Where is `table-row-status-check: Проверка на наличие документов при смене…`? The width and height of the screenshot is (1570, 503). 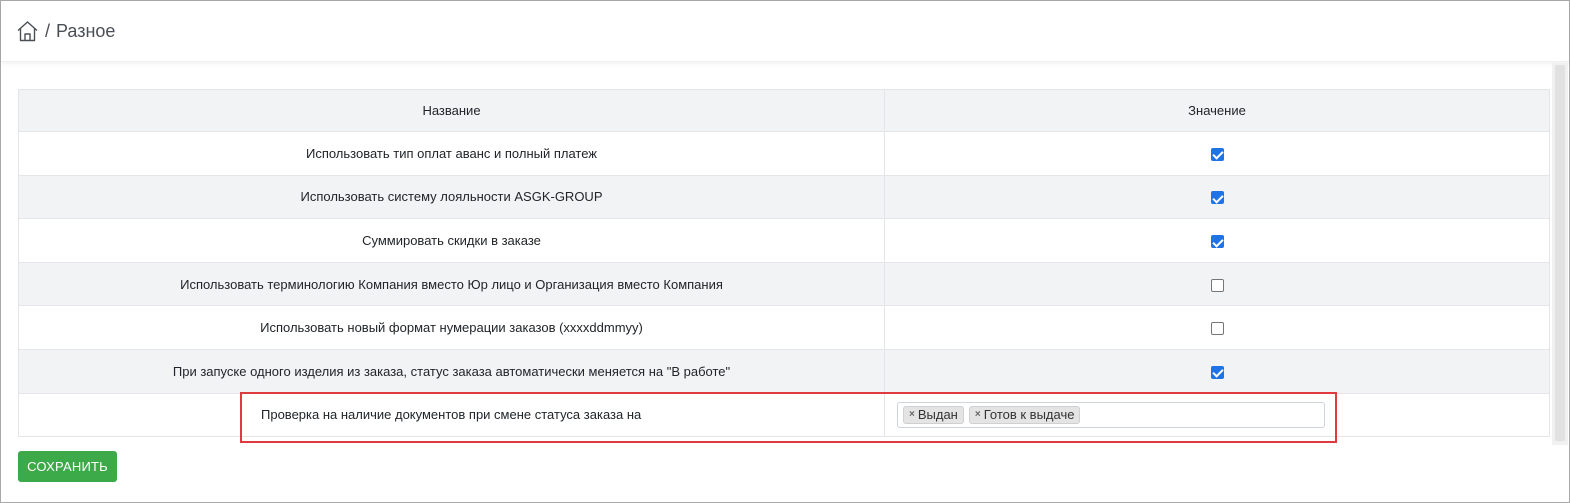
table-row-status-check: Проверка на наличие документов при смене… is located at coordinates (784, 415).